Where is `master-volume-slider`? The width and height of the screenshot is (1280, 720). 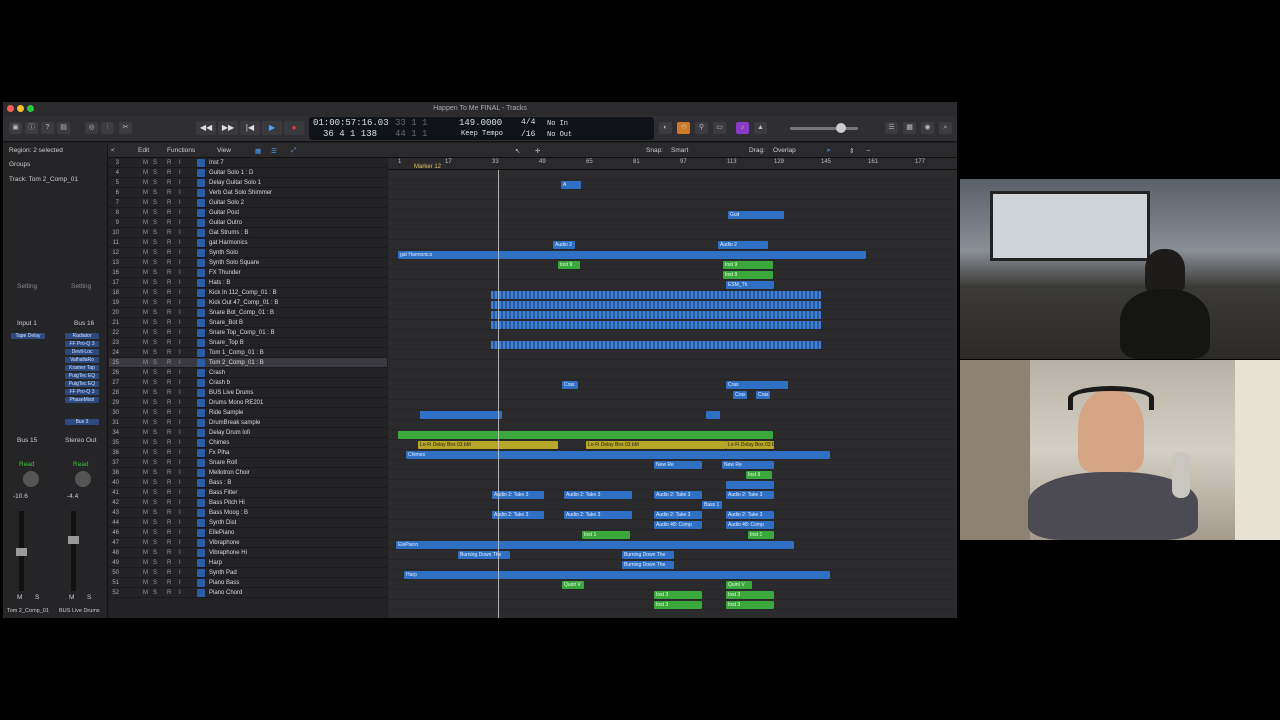 master-volume-slider is located at coordinates (824, 128).